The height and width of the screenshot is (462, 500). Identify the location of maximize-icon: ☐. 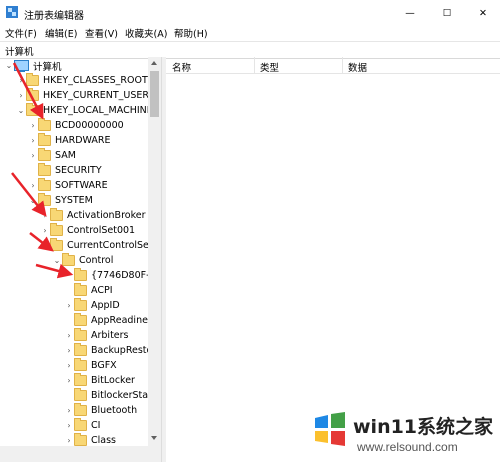
(447, 13).